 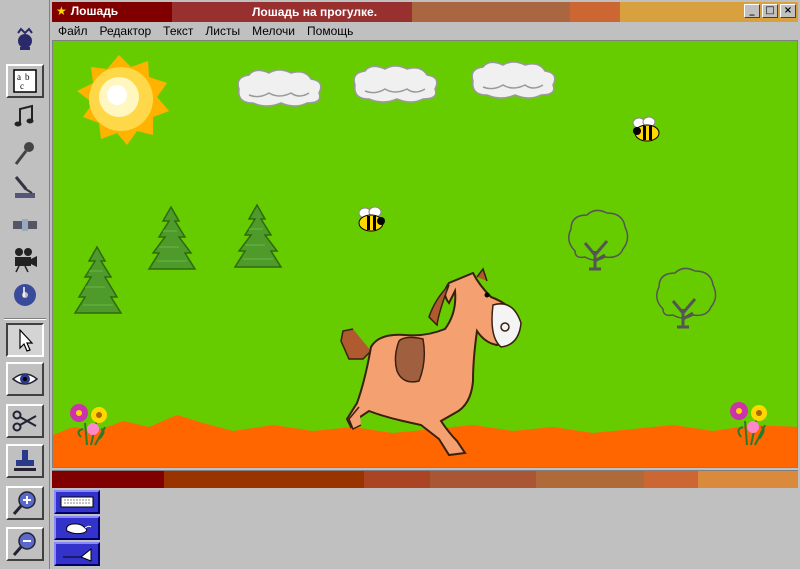 I want to click on keyboard-button, so click(x=77, y=502).